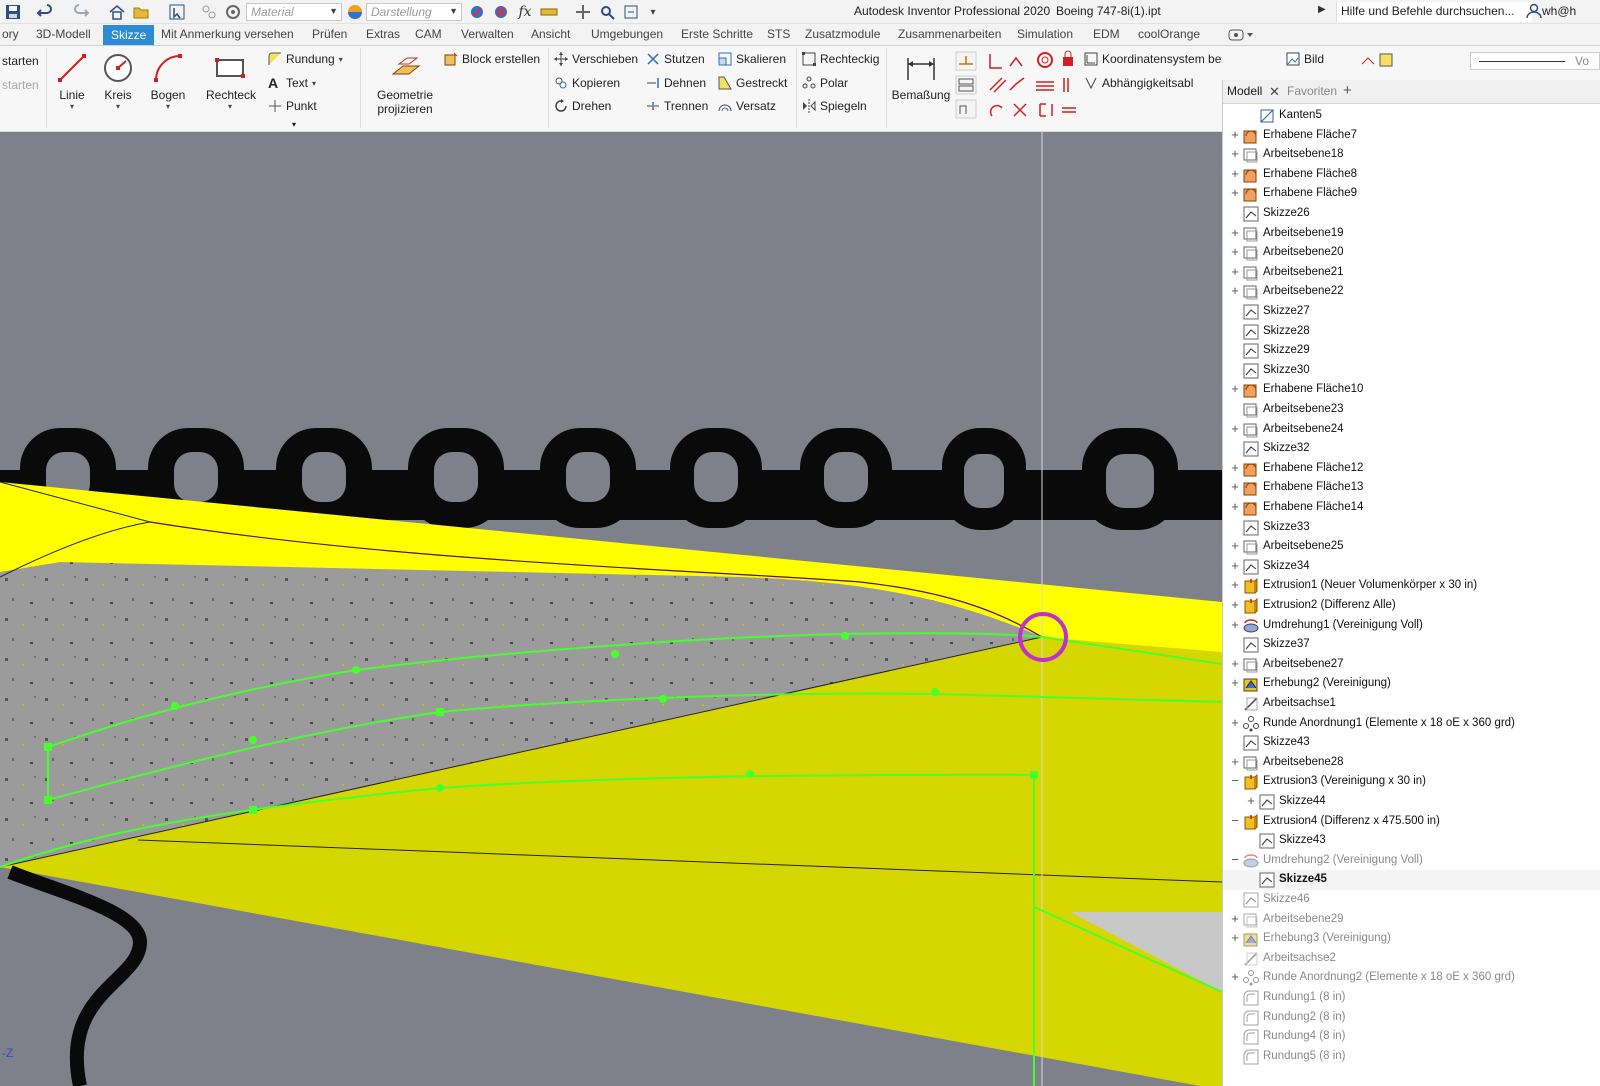 Image resolution: width=1600 pixels, height=1086 pixels. Describe the element at coordinates (129, 35) in the screenshot. I see `tab-sketch: Skizze` at that location.